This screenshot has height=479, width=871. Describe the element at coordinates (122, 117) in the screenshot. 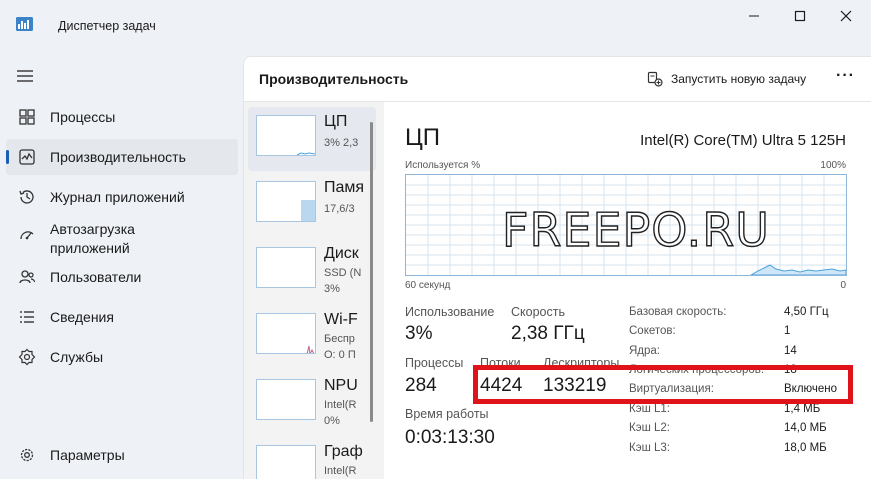

I see `sidebar-item-processes: Процессы` at that location.